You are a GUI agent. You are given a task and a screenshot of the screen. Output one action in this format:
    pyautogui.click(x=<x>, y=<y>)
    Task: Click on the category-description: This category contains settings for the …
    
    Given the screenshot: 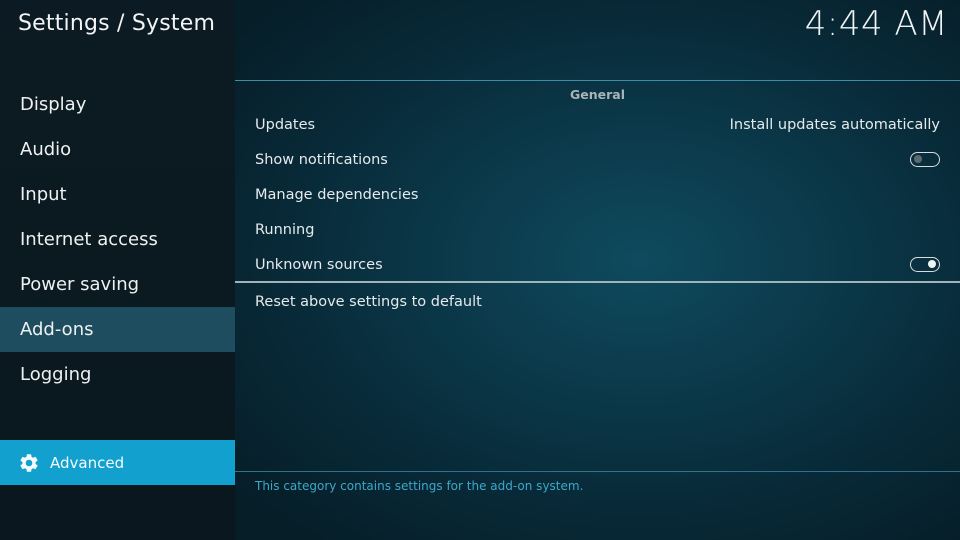 What is the action you would take?
    pyautogui.click(x=419, y=486)
    